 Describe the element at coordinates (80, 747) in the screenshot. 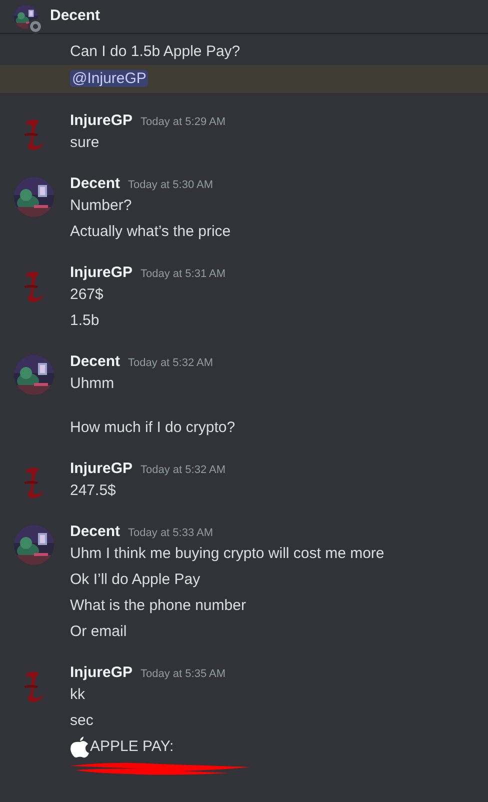

I see `apple-icon` at that location.